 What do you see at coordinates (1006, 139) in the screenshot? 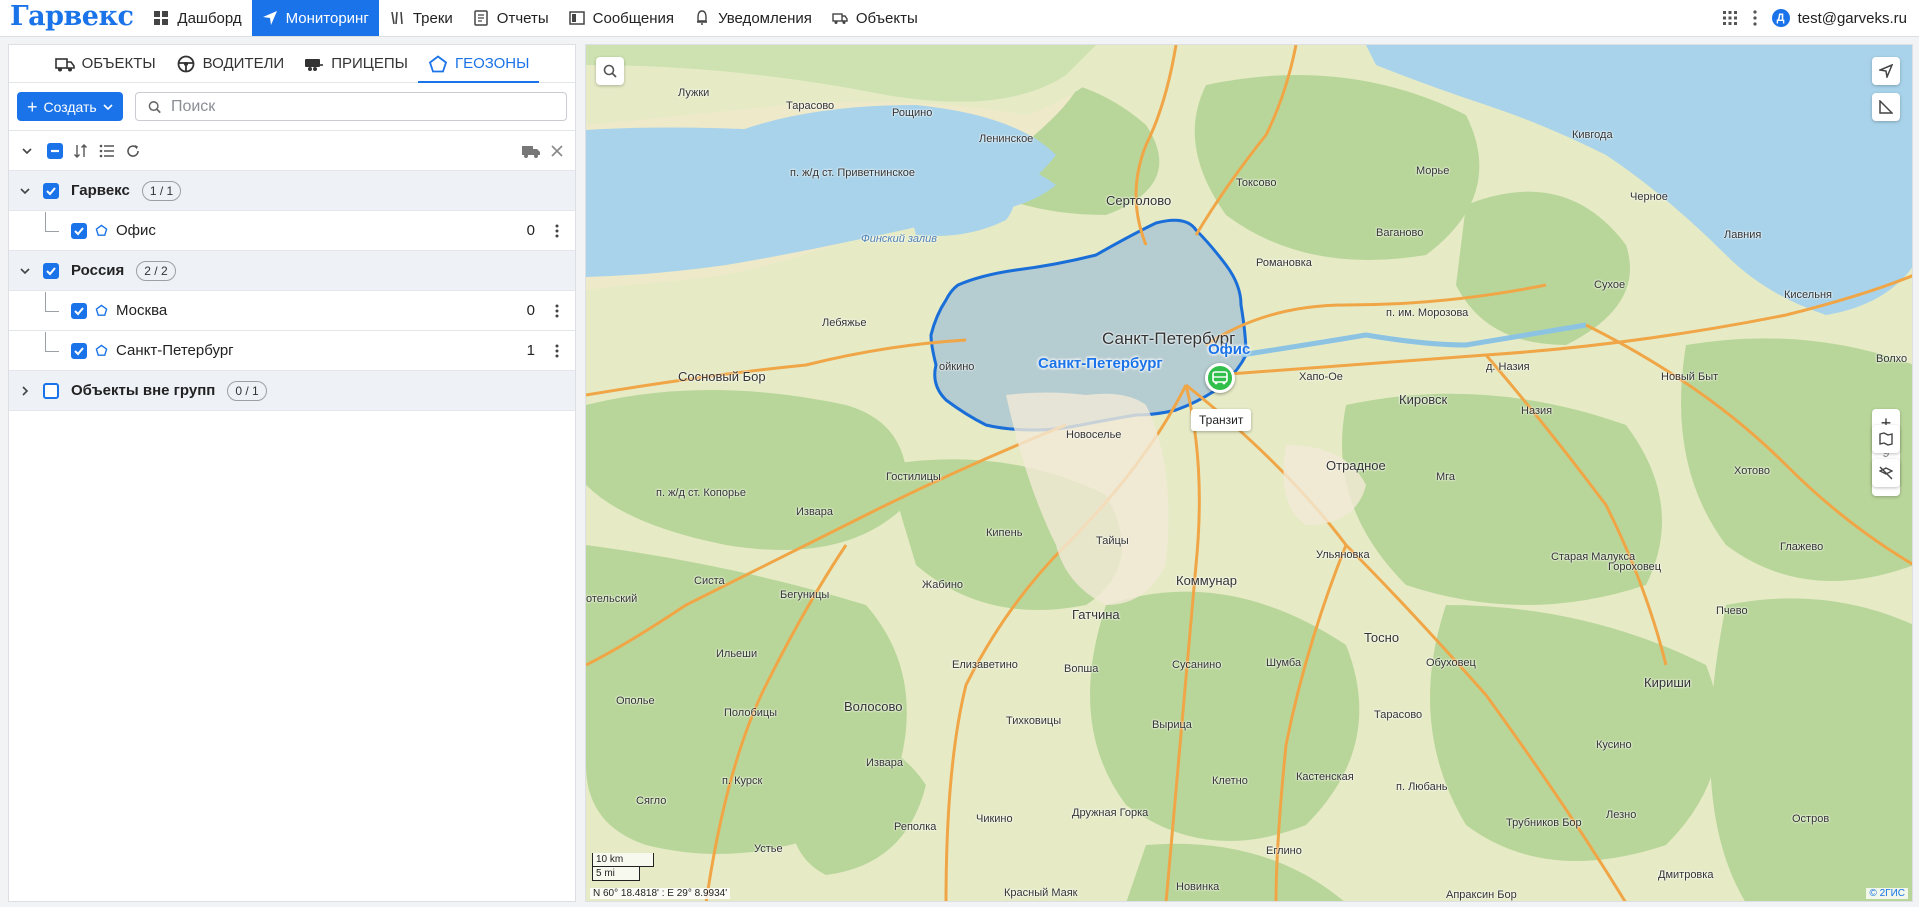
I see `map-place-label: Ленинское` at bounding box center [1006, 139].